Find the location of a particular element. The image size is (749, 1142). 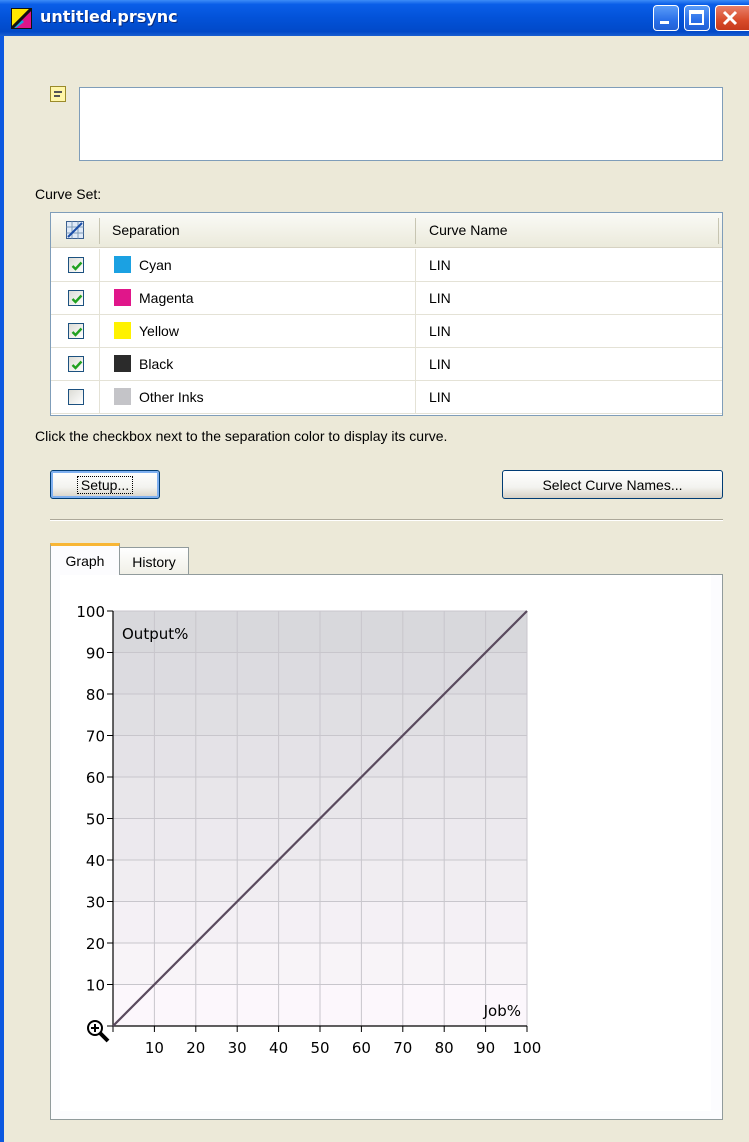

minimize-icon is located at coordinates (664, 22).